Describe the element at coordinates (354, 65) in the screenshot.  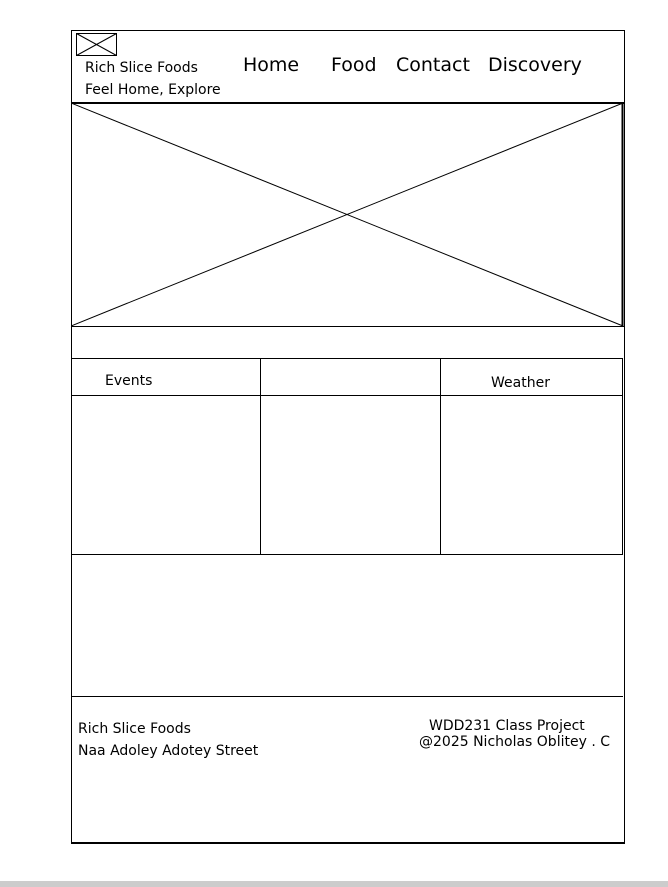
I see `nav-food: Food` at that location.